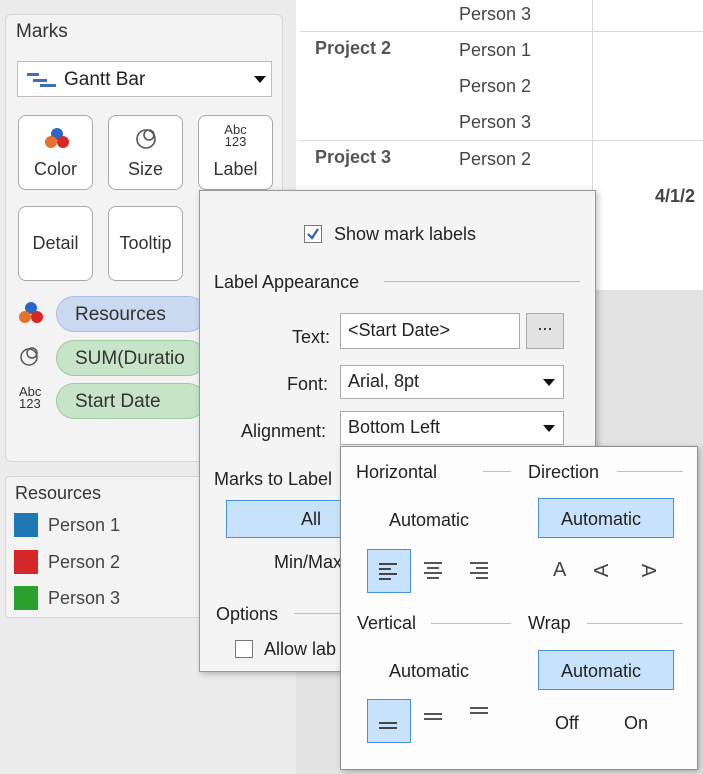  I want to click on legend-title: Resources, so click(58, 493).